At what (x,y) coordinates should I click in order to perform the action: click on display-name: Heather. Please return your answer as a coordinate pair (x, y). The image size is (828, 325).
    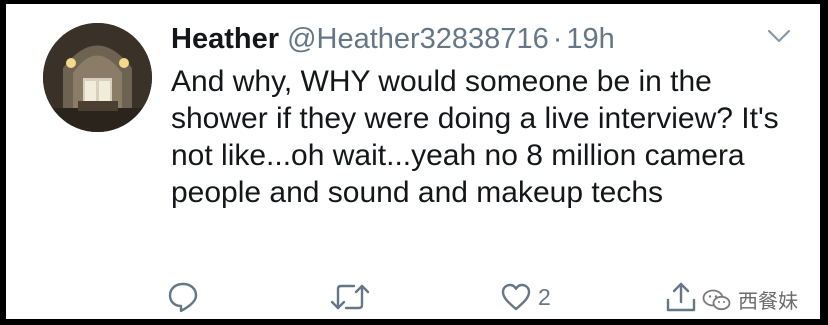
    Looking at the image, I should click on (225, 39).